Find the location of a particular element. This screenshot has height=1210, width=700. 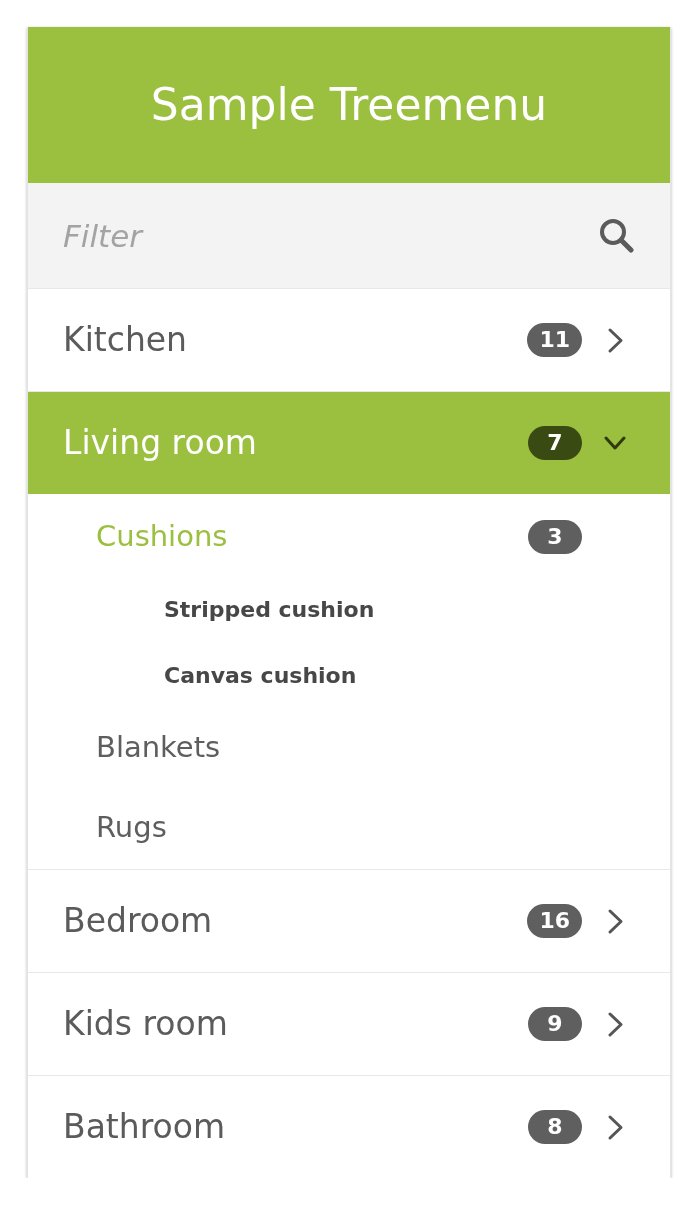

count-badge: 3 is located at coordinates (555, 537).